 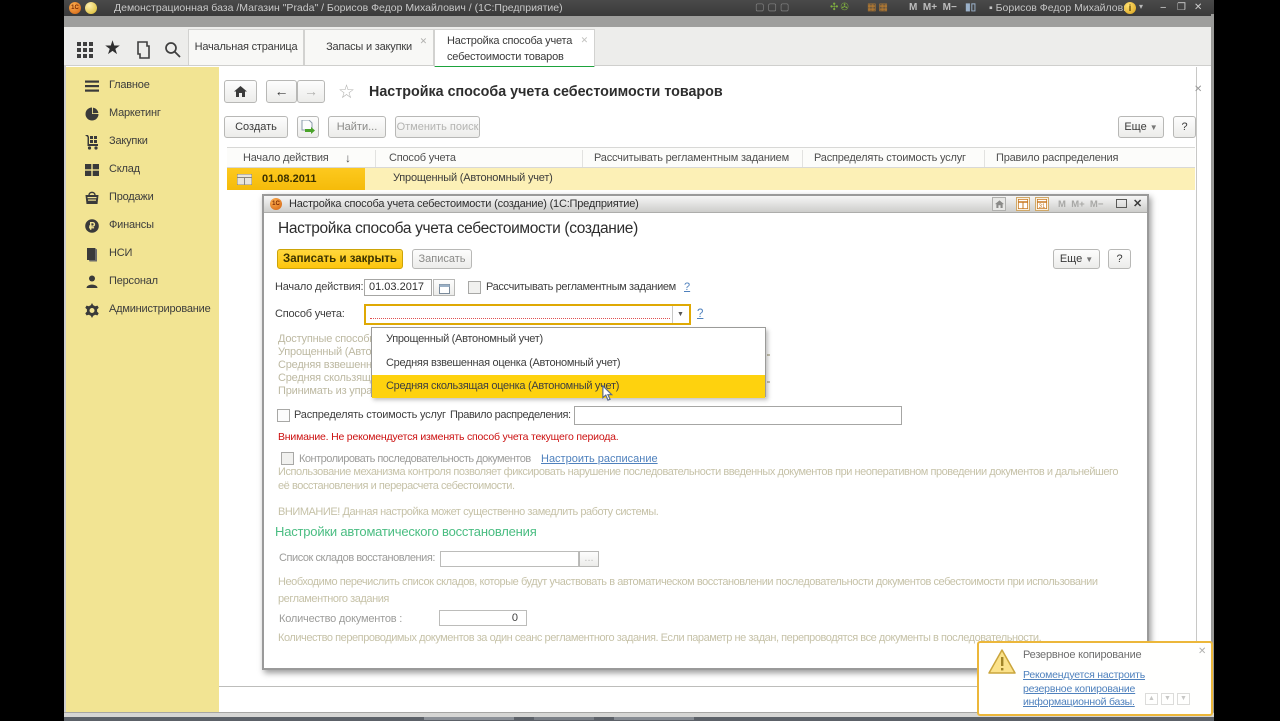 What do you see at coordinates (1042, 206) in the screenshot?
I see `svg-text: 31` at bounding box center [1042, 206].